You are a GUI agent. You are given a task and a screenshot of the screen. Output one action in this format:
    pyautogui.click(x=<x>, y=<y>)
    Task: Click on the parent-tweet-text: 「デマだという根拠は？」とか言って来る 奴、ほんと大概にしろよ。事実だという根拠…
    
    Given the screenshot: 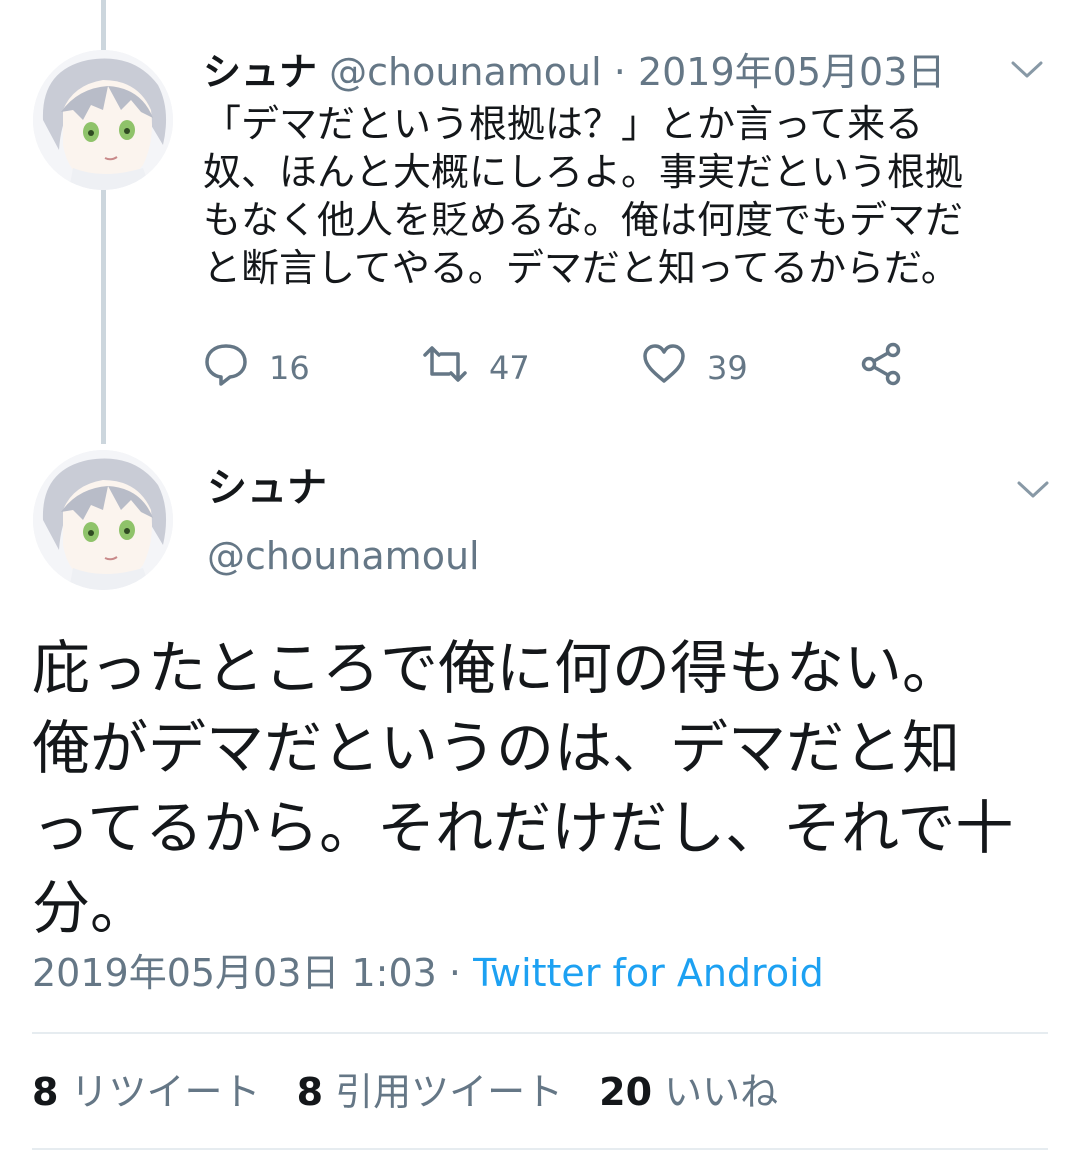 What is the action you would take?
    pyautogui.click(x=583, y=196)
    